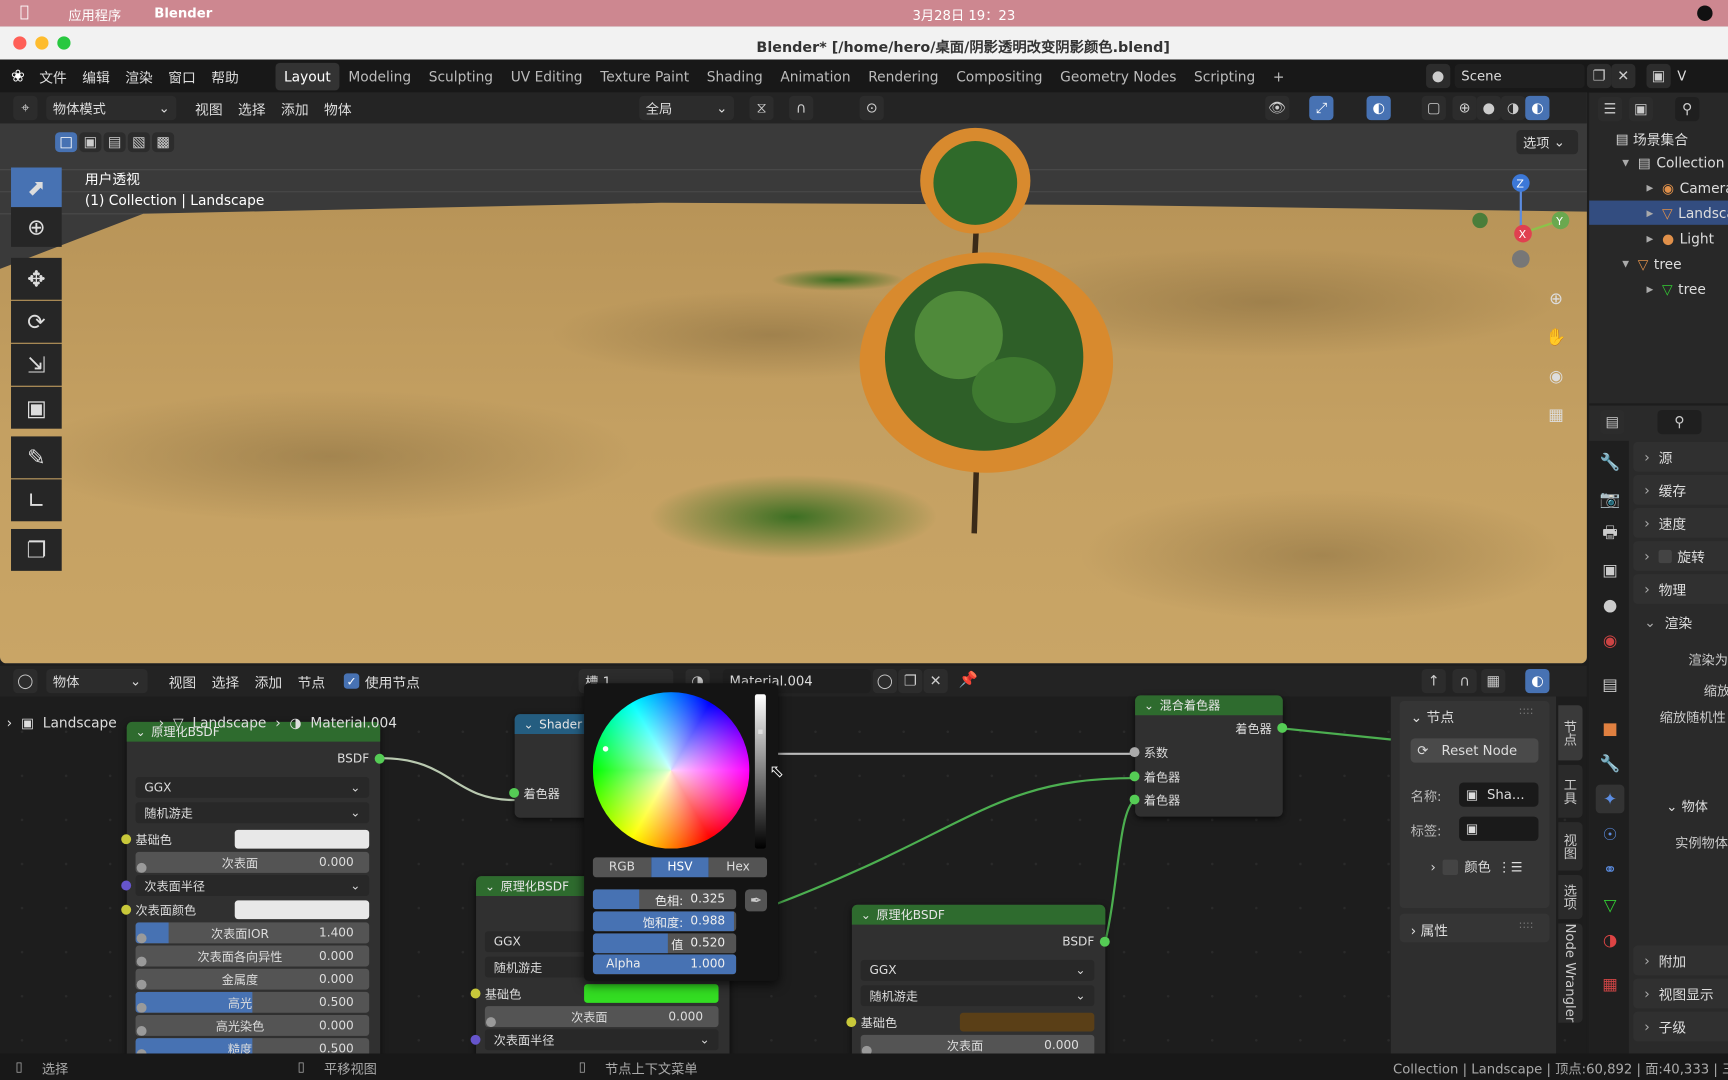 The image size is (1728, 1080). I want to click on mode-dropdown: 物体模式 ⌄, so click(111, 108).